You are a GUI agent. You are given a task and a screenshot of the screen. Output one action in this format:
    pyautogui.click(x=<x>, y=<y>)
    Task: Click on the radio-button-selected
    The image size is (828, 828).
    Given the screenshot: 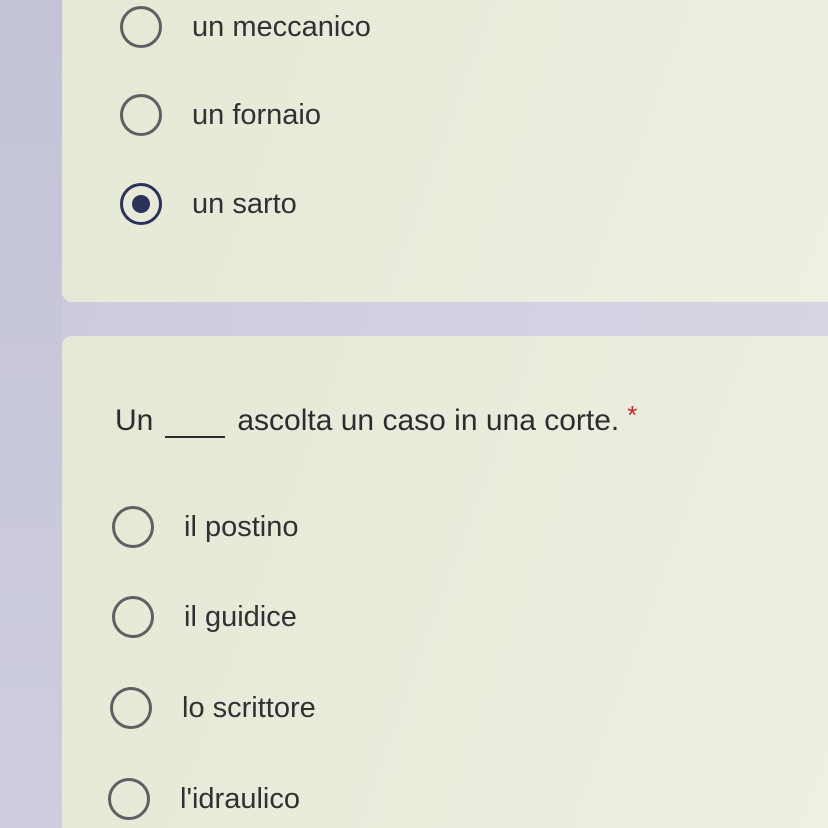 What is the action you would take?
    pyautogui.click(x=141, y=204)
    